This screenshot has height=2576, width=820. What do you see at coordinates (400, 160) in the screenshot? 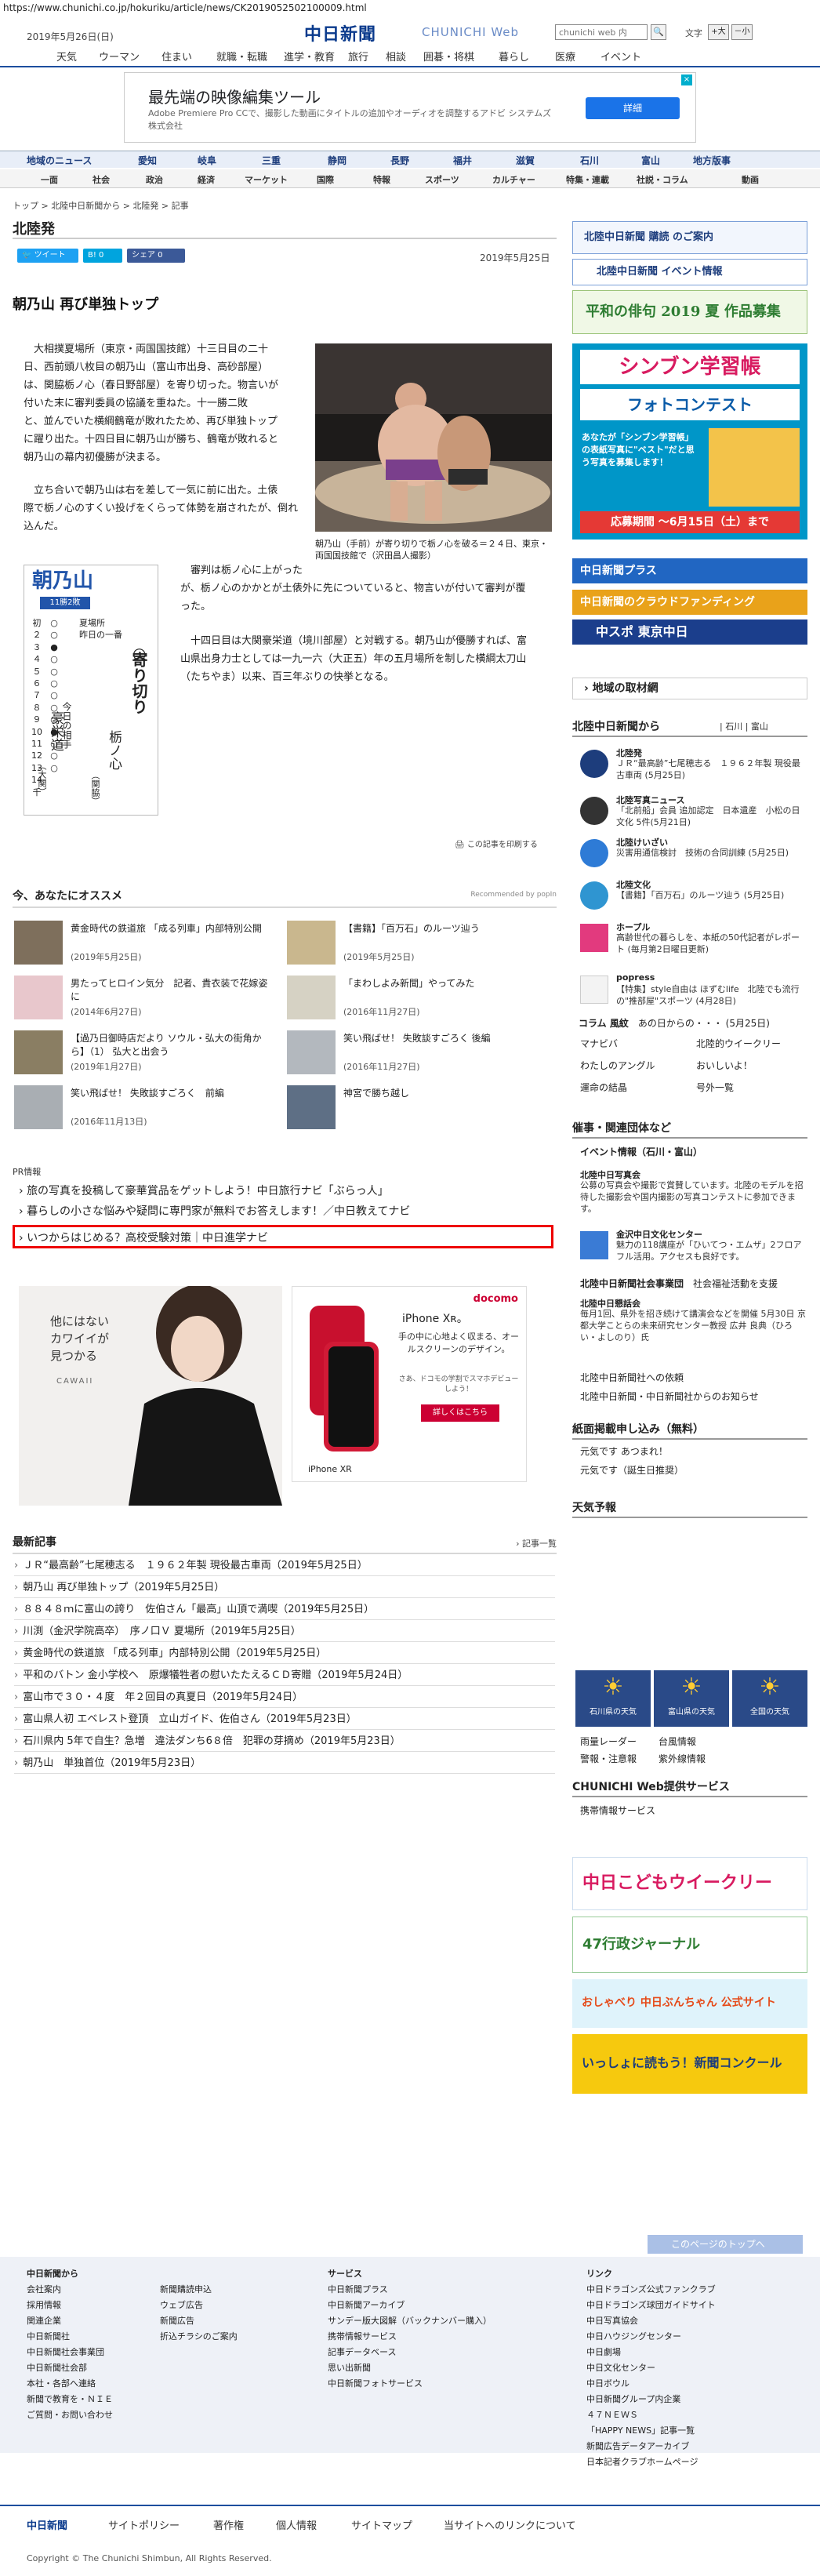
I see `region-nav-item: 長野` at bounding box center [400, 160].